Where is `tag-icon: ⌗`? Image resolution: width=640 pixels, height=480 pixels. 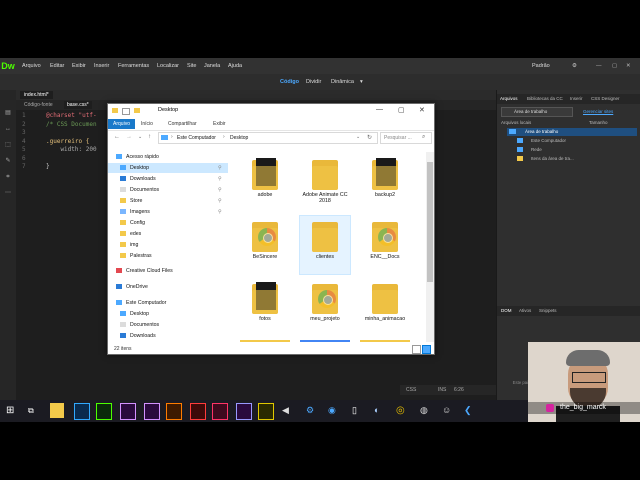 tag-icon: ⌗ is located at coordinates (8, 177).